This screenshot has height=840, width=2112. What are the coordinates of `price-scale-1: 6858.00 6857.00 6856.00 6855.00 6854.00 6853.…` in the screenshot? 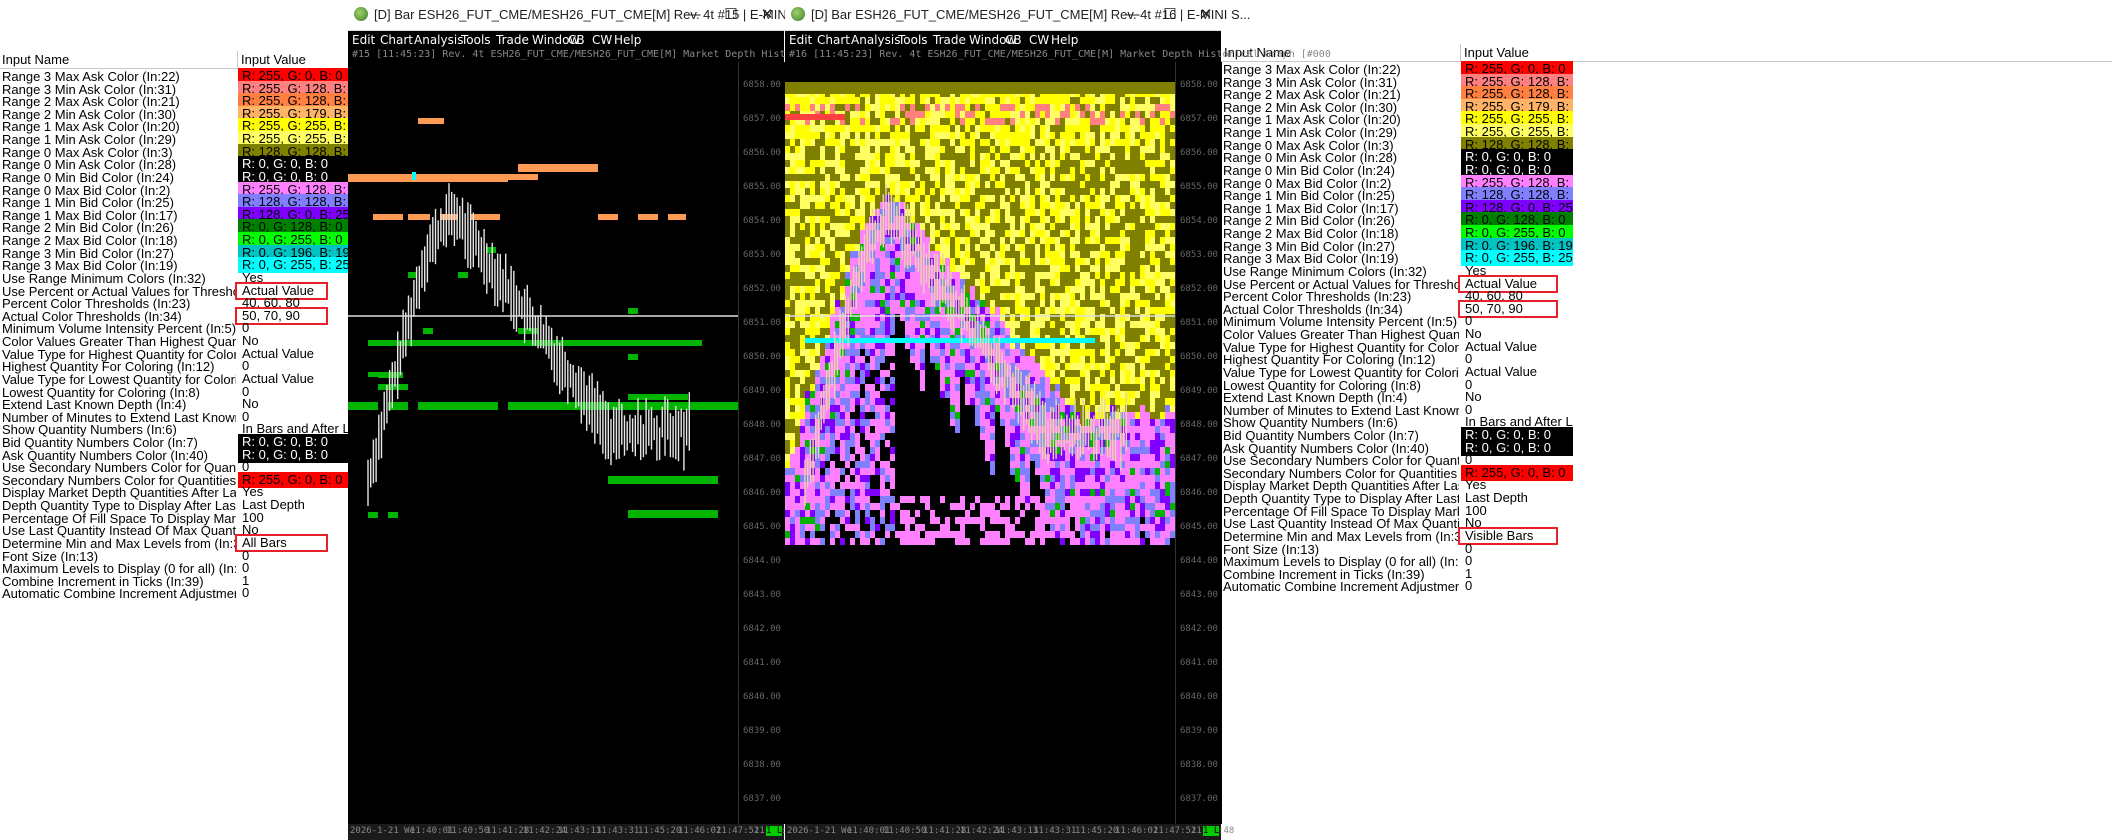 It's located at (761, 443).